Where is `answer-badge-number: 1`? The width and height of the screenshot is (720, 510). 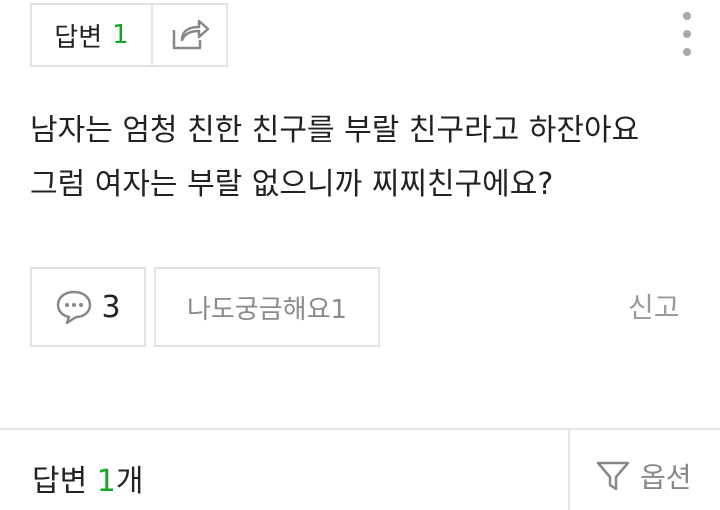
answer-badge-number: 1 is located at coordinates (120, 35).